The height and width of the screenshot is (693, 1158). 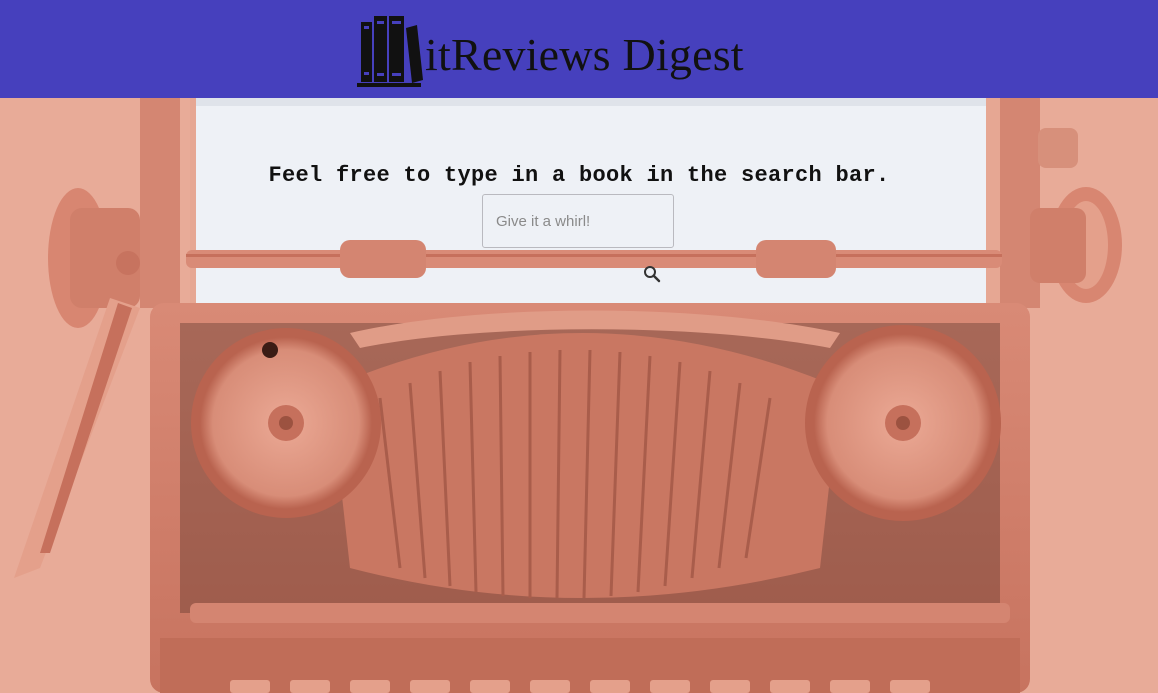 I want to click on site-title: itReviews Digest, so click(x=584, y=54).